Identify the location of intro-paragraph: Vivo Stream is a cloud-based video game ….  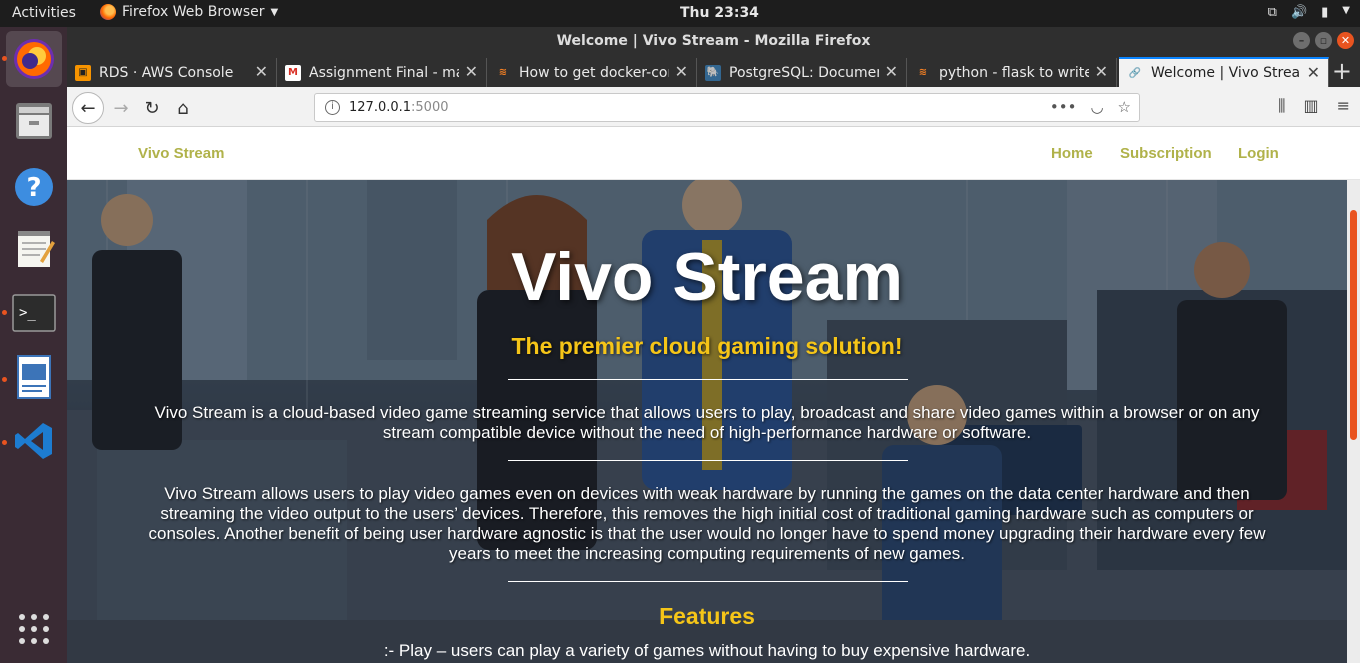
(707, 422).